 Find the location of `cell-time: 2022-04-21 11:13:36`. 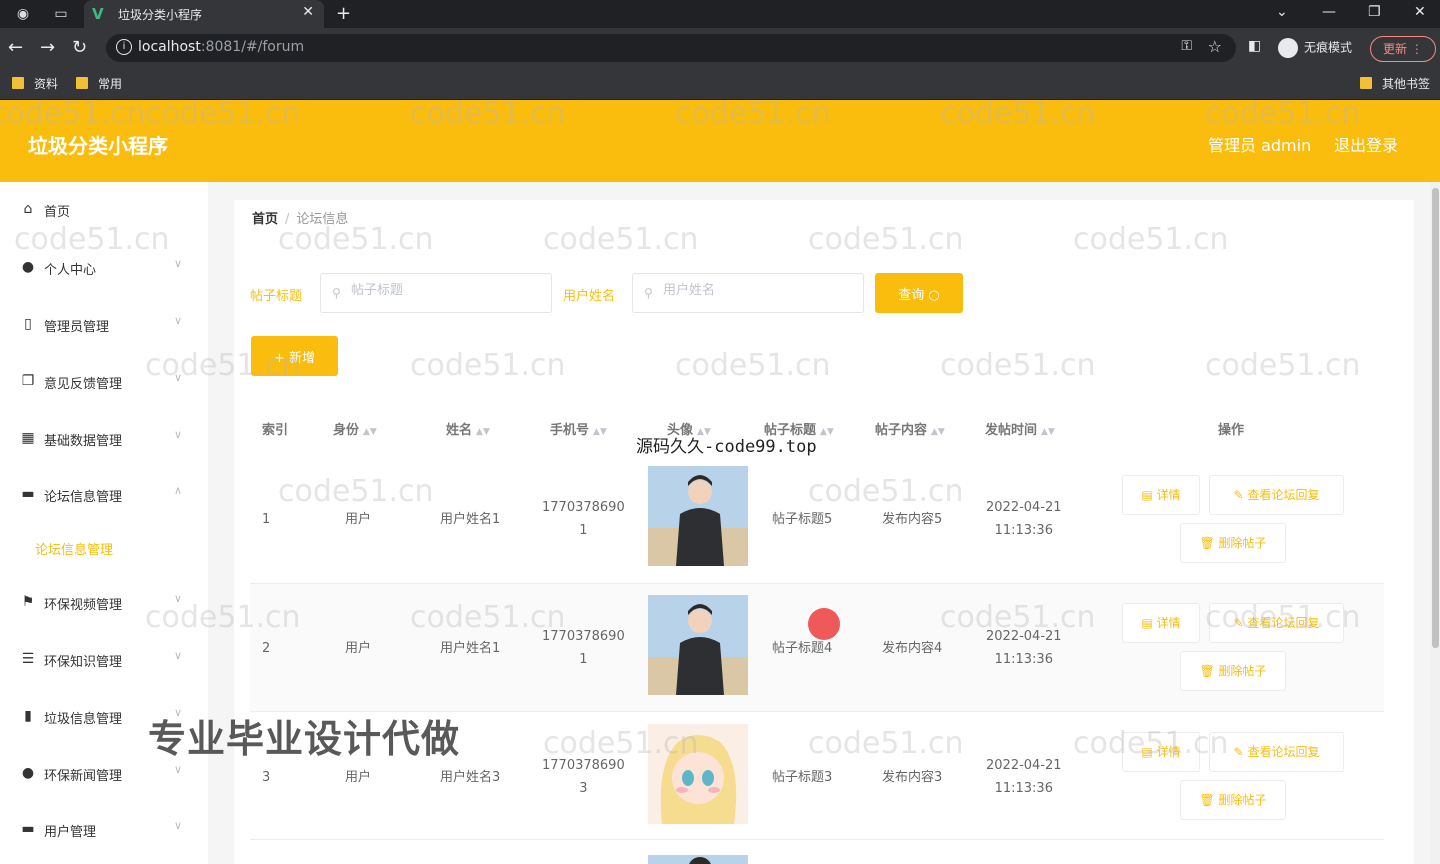

cell-time: 2022-04-21 11:13:36 is located at coordinates (1024, 648).